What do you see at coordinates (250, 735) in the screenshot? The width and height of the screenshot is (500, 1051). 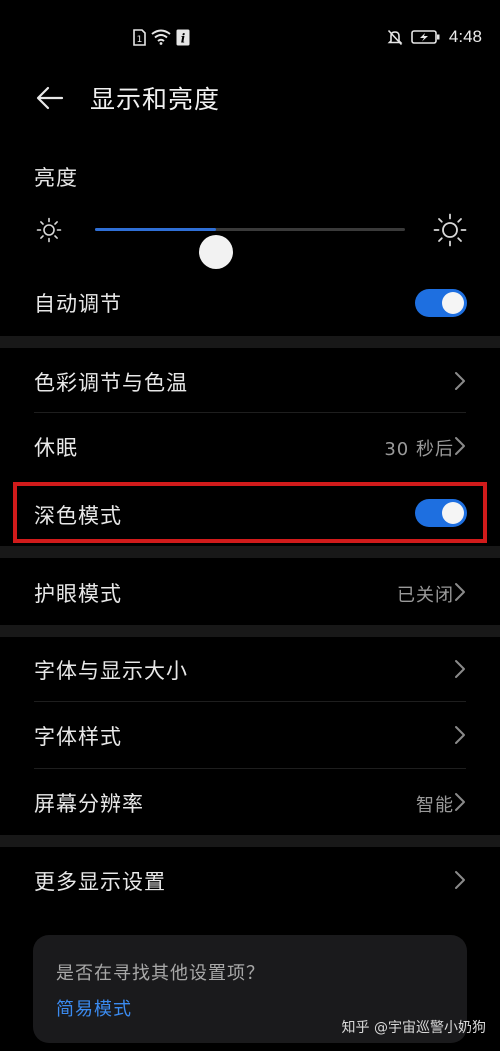 I see `font-style-row: 字体样式` at bounding box center [250, 735].